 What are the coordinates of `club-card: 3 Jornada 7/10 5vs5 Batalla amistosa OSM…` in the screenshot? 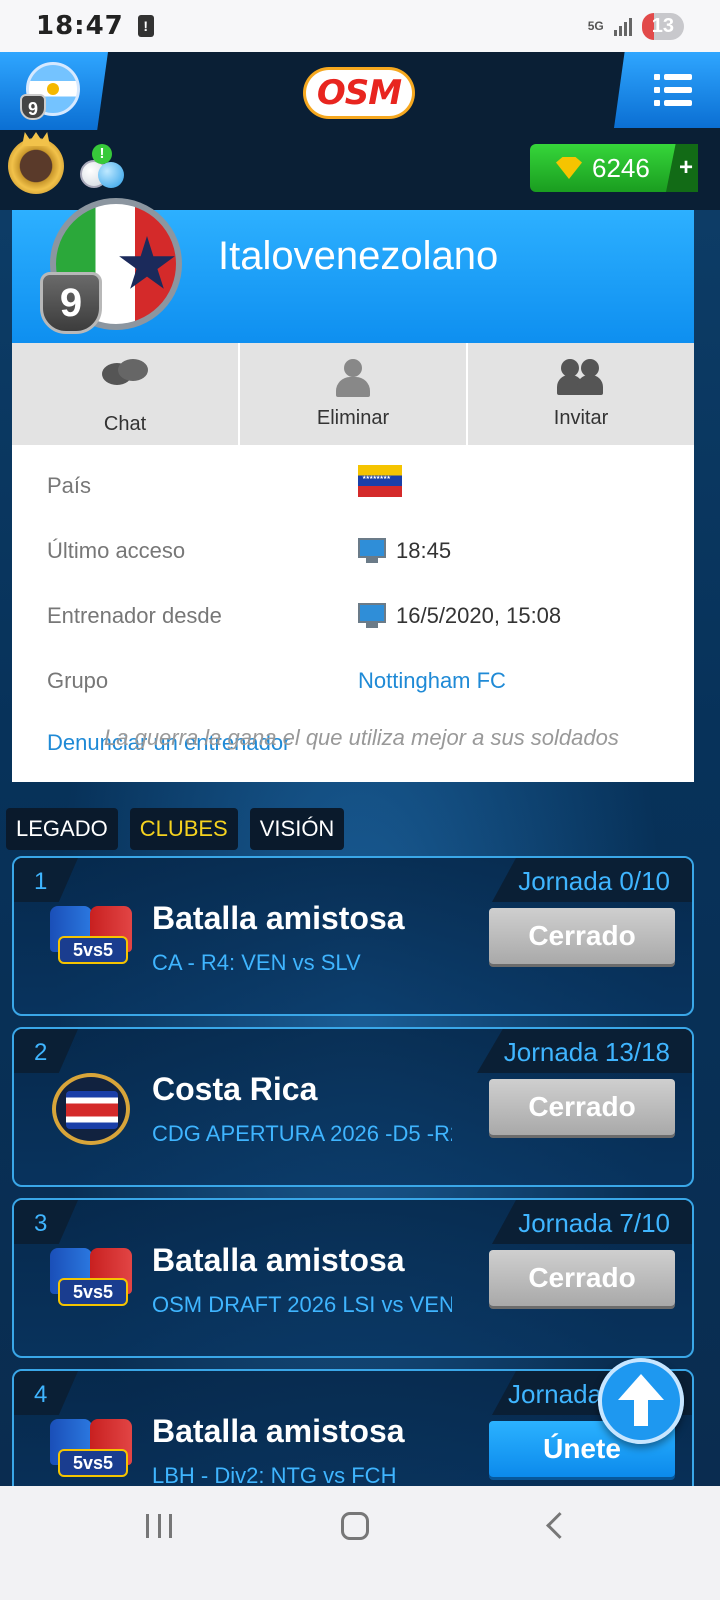 It's located at (353, 1278).